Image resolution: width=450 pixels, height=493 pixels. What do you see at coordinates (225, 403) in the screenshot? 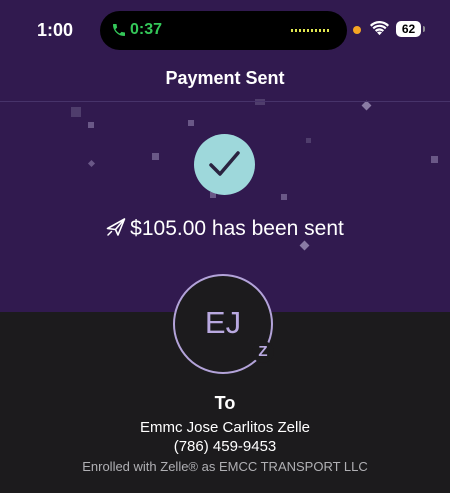
I see `to-label: To` at bounding box center [225, 403].